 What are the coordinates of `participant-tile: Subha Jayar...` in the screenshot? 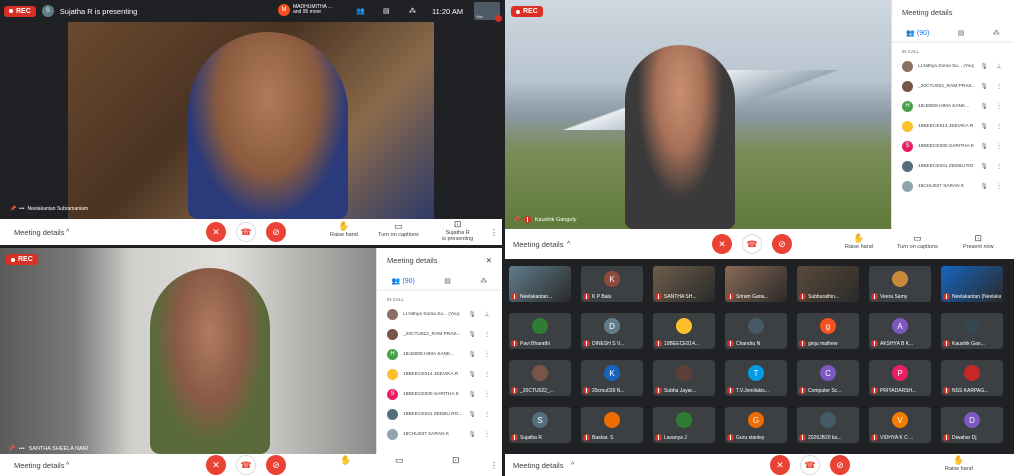 It's located at (684, 378).